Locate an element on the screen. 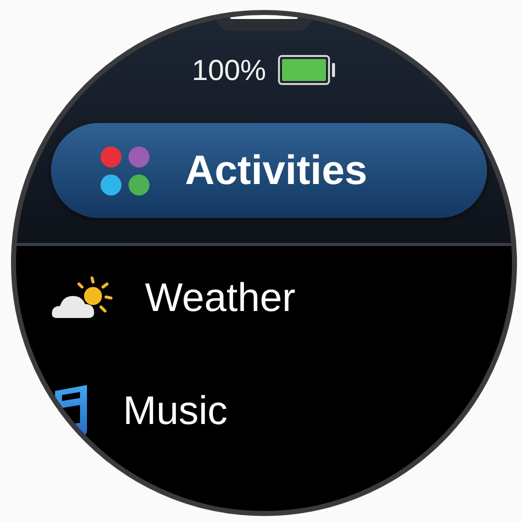 This screenshot has height=522, width=521. menu-item: Weather is located at coordinates (173, 299).